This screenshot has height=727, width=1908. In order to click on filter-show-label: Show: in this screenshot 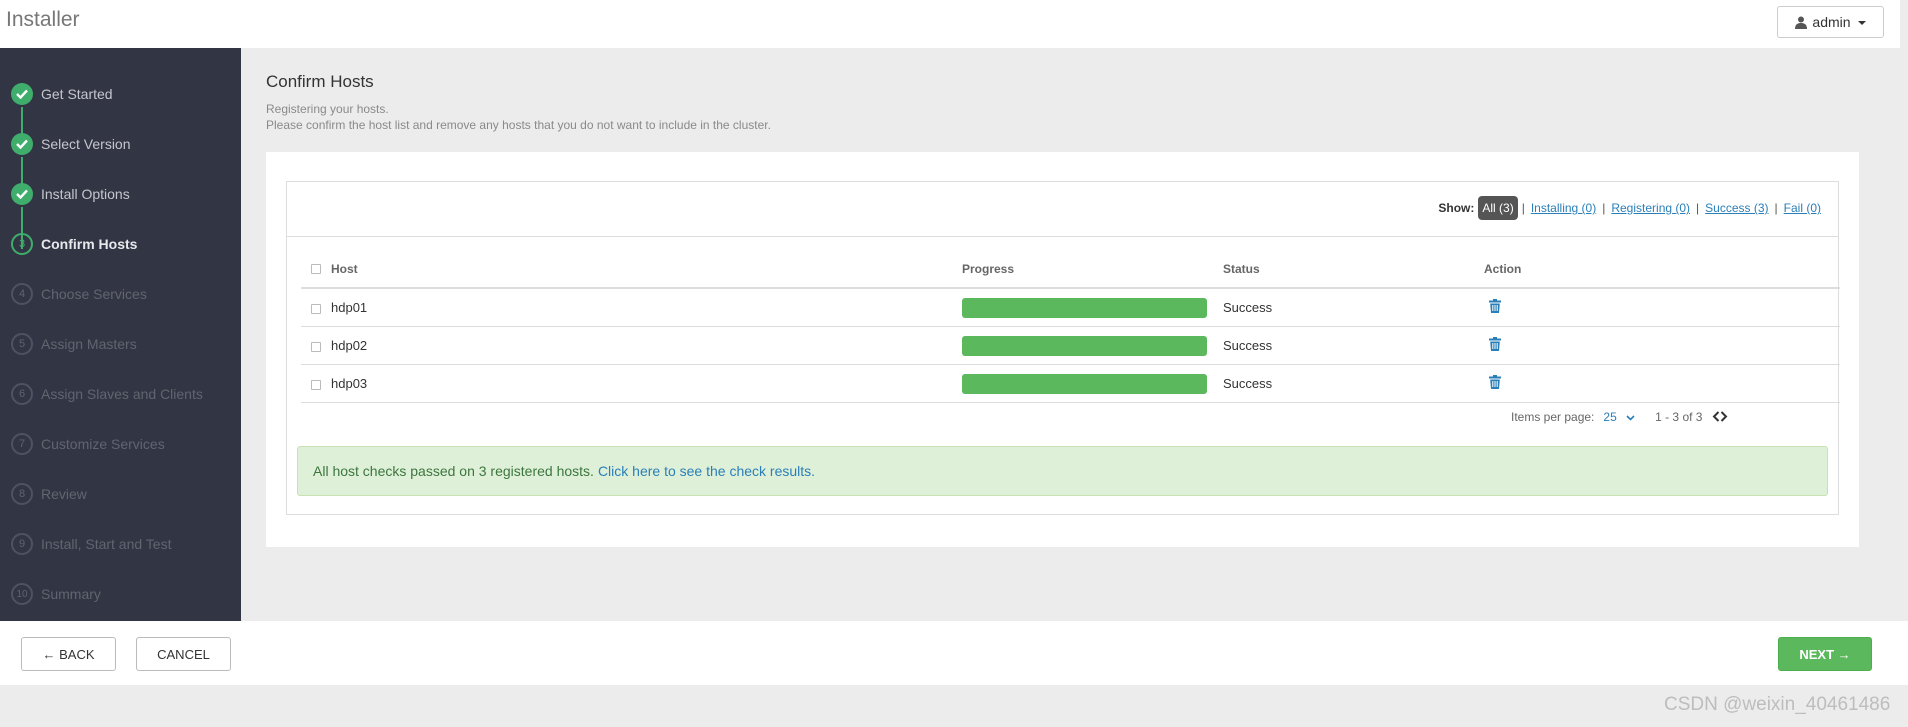, I will do `click(1456, 208)`.